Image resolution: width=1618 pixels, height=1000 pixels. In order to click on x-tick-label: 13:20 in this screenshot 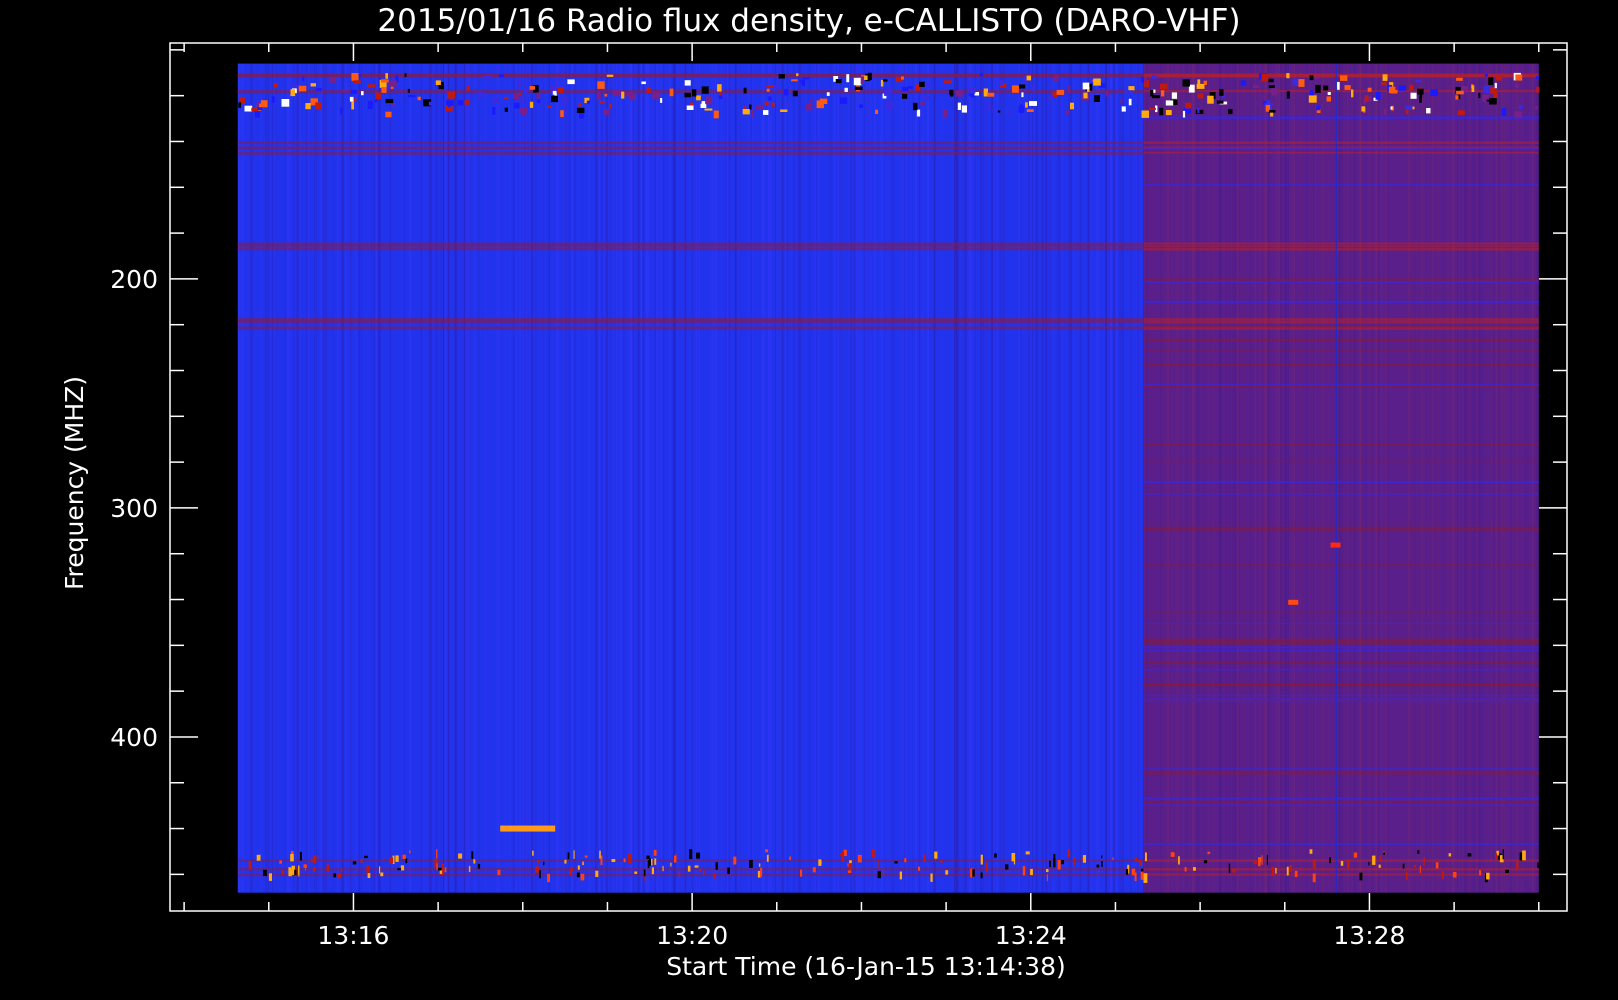, I will do `click(692, 935)`.